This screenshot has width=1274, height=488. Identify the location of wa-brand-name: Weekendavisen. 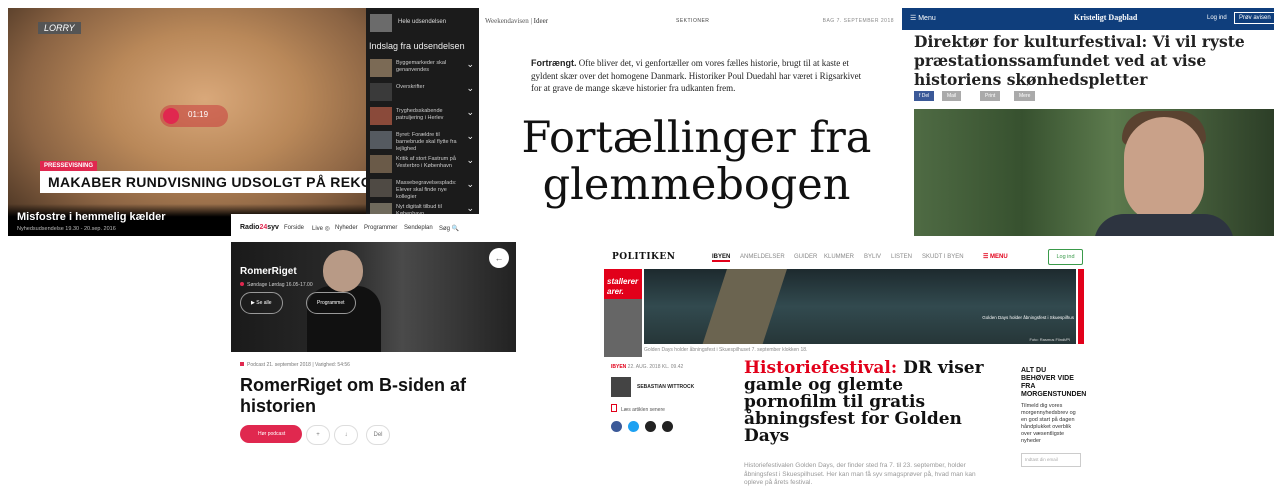
(507, 21).